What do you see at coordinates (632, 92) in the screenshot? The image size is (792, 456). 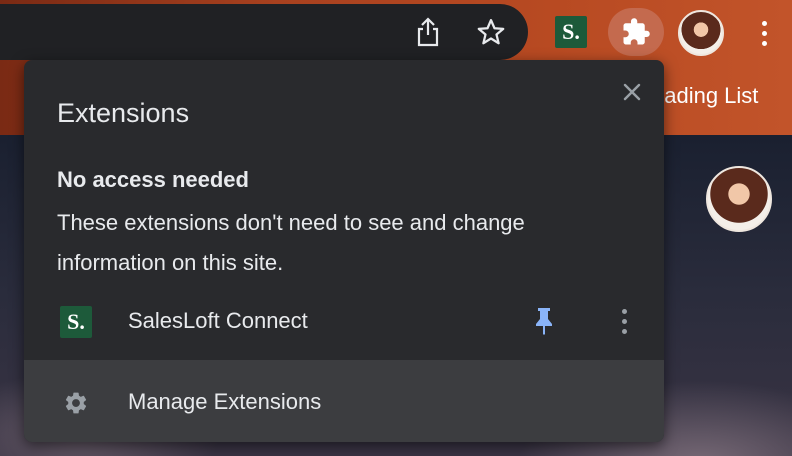 I see `close-icon` at bounding box center [632, 92].